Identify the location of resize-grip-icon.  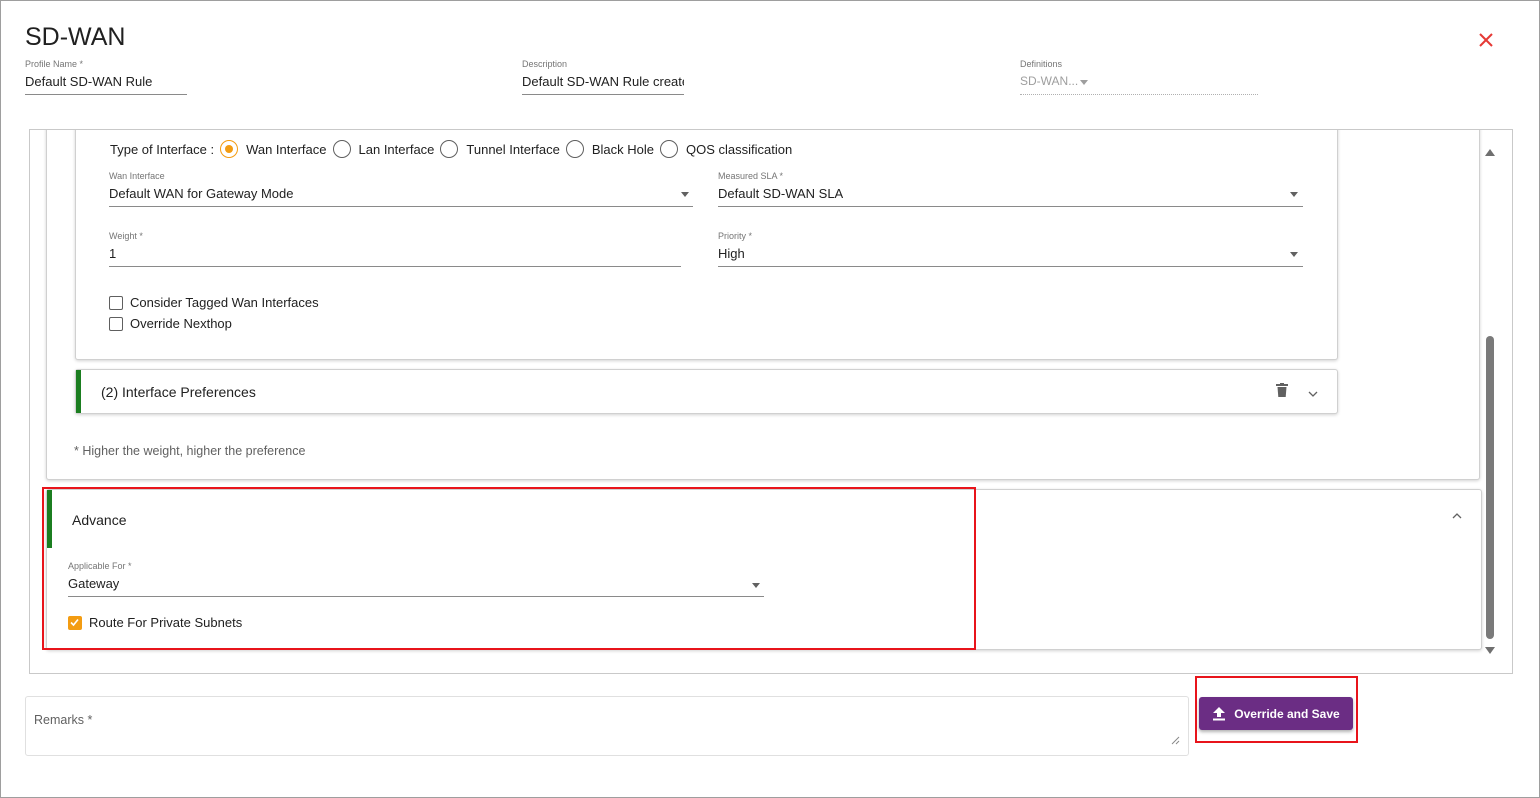
(1175, 740).